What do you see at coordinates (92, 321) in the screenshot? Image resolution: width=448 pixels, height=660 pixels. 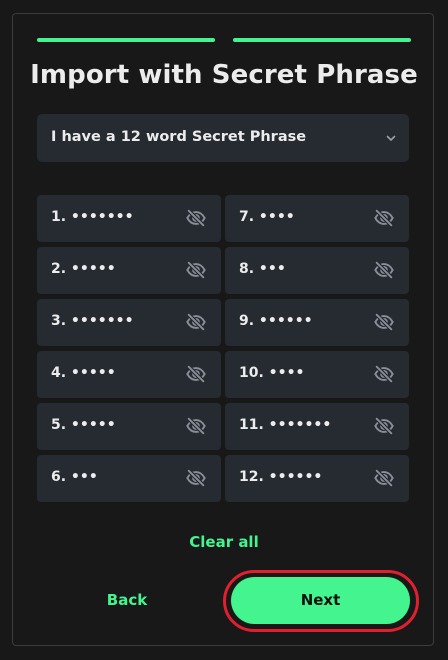 I see `word-value: 3. •••••••` at bounding box center [92, 321].